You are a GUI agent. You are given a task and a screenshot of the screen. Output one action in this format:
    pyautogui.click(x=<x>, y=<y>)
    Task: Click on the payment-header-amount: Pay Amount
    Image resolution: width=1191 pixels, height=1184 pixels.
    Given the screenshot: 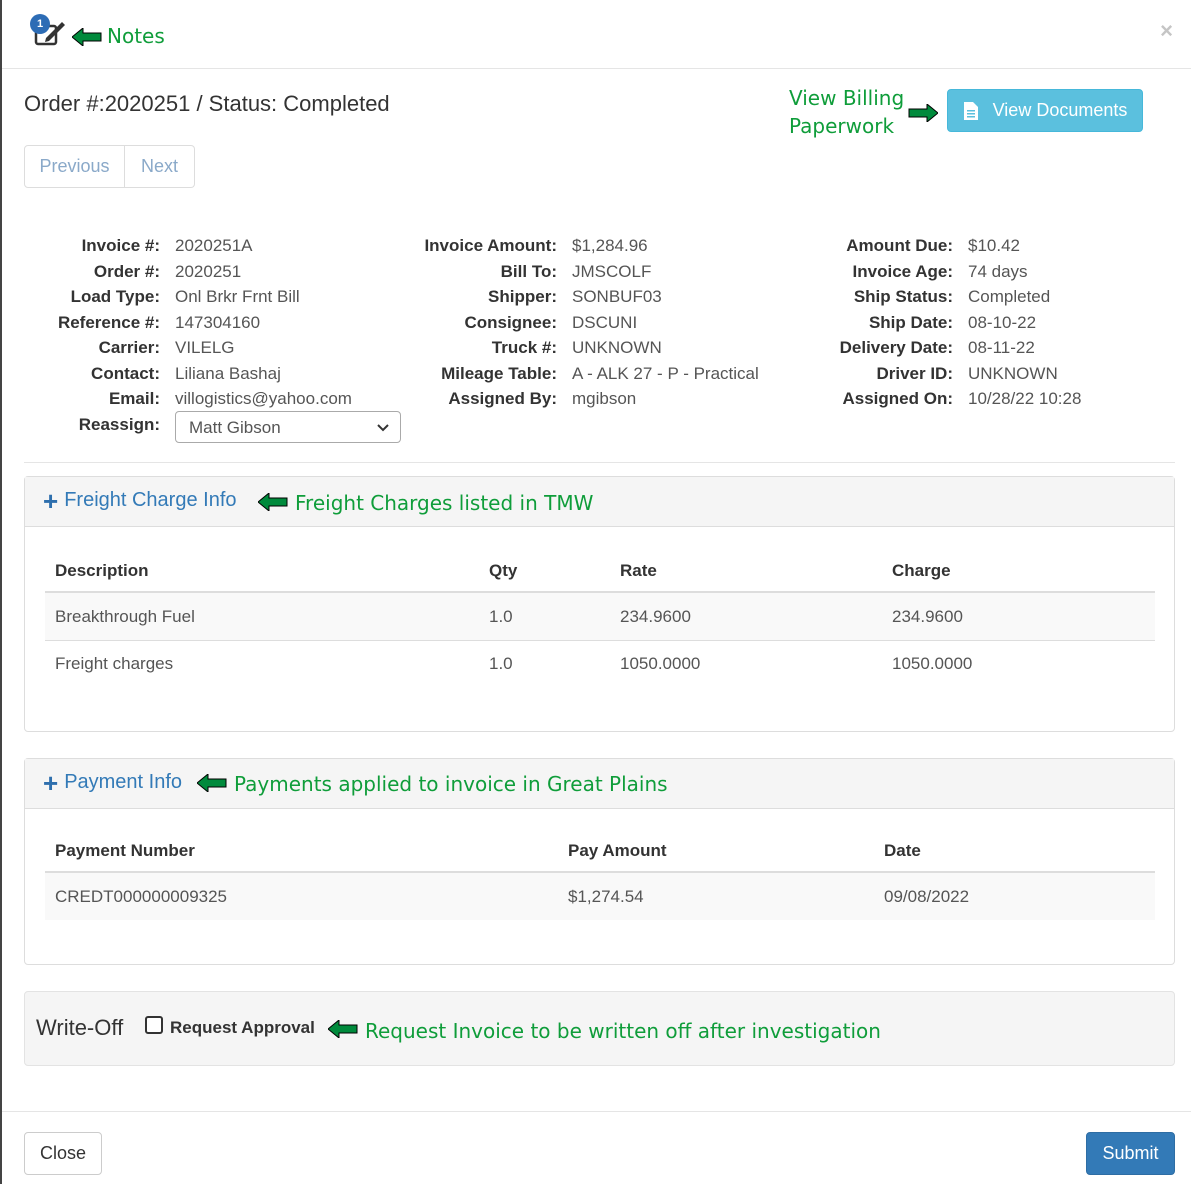 What is the action you would take?
    pyautogui.click(x=617, y=850)
    